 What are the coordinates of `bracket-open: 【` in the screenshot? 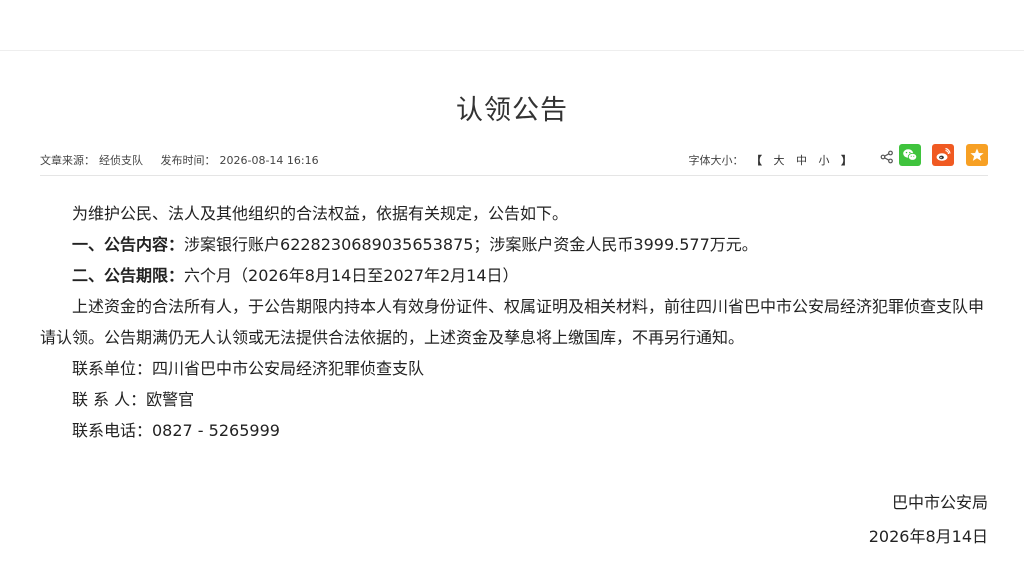 It's located at (756, 160).